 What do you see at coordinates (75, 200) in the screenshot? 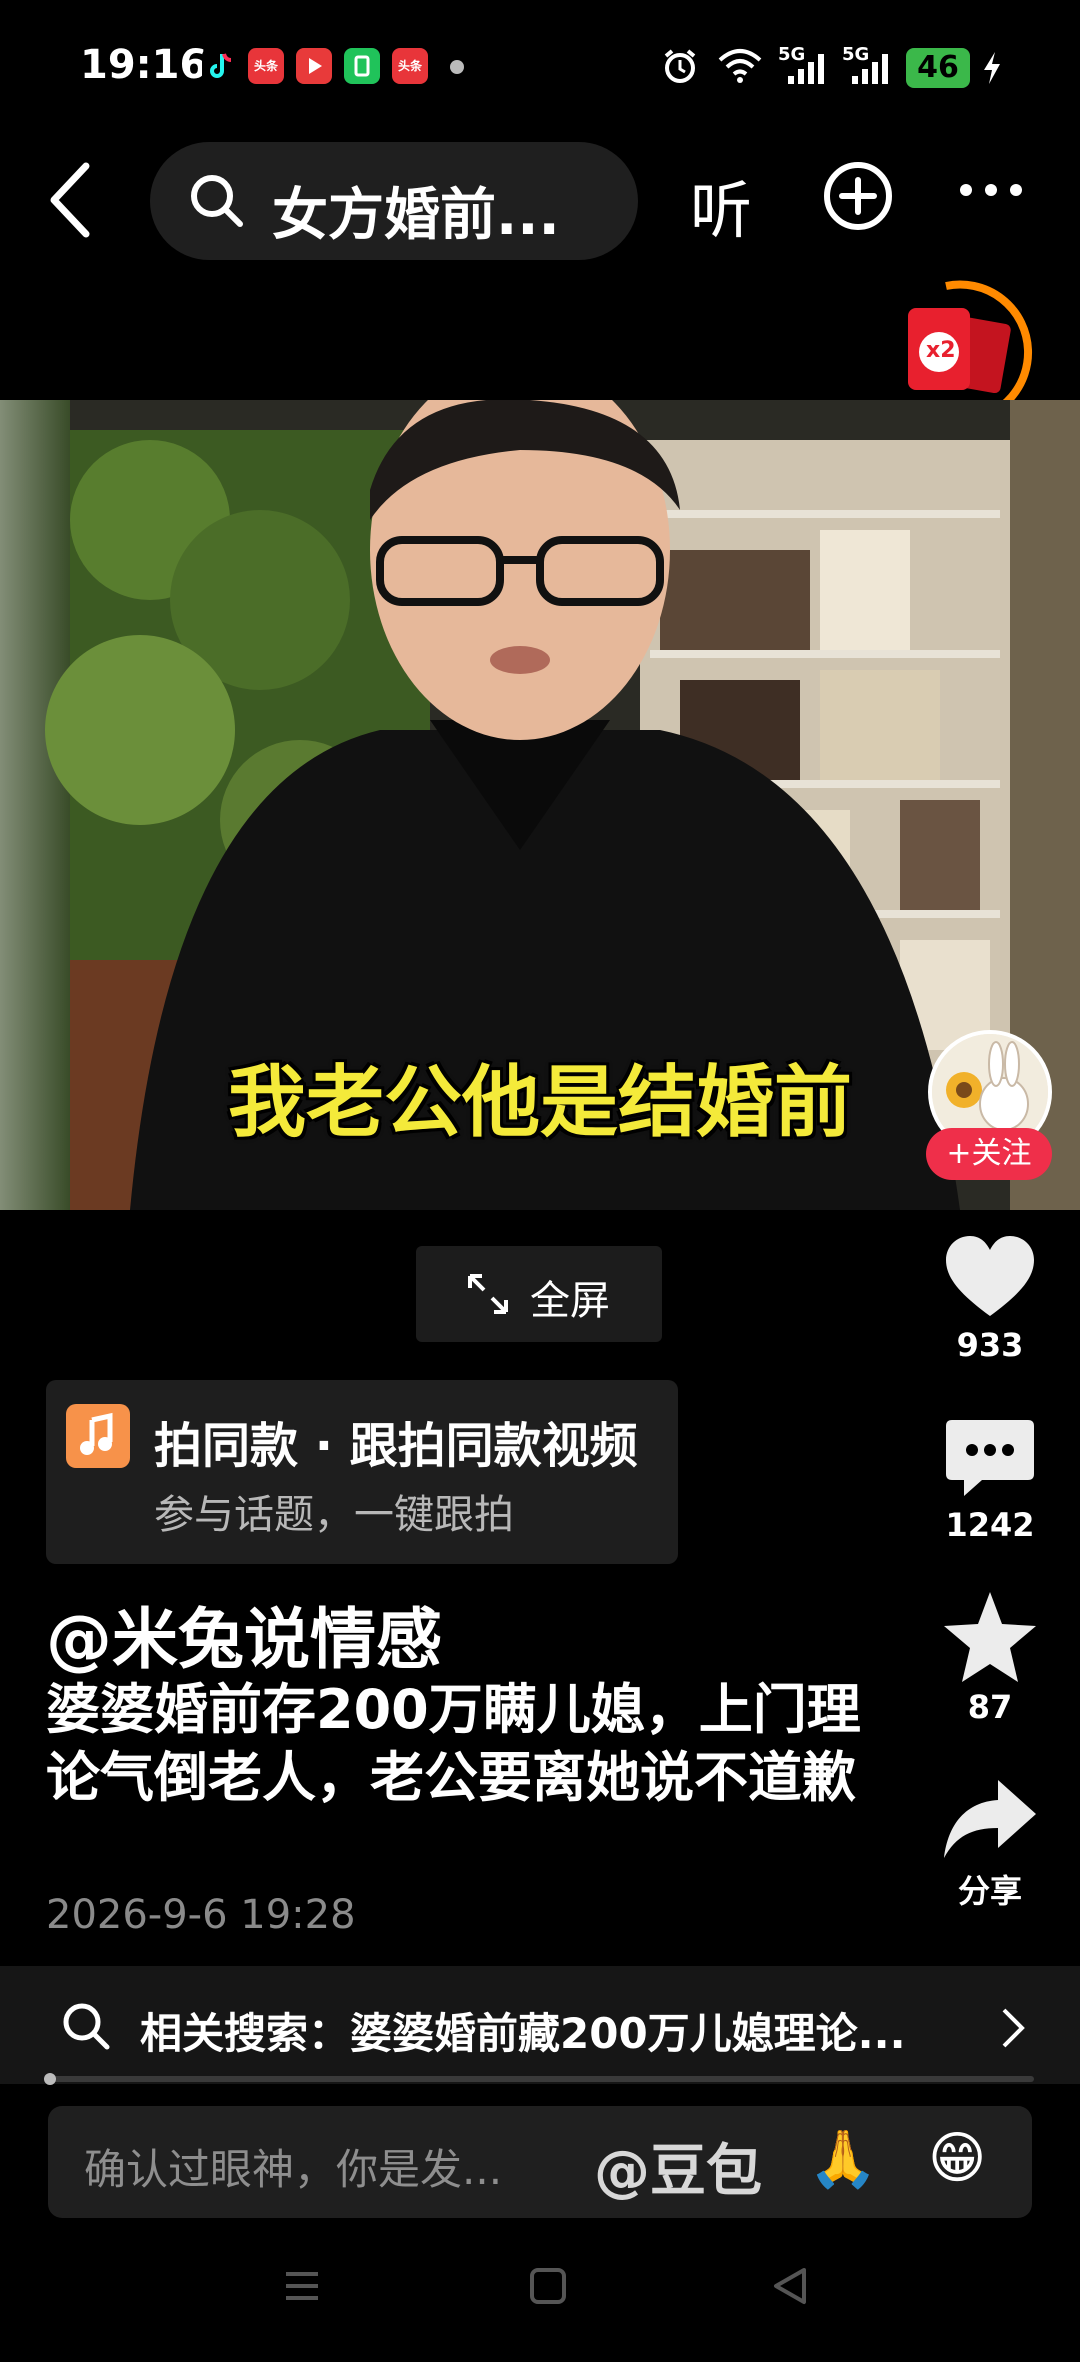
I see `back-button` at bounding box center [75, 200].